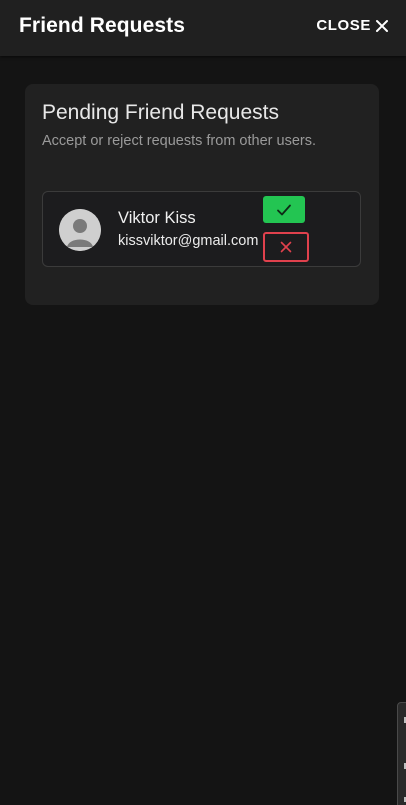 The height and width of the screenshot is (805, 406). Describe the element at coordinates (188, 241) in the screenshot. I see `requester-email: kissviktor@gmail.com` at that location.